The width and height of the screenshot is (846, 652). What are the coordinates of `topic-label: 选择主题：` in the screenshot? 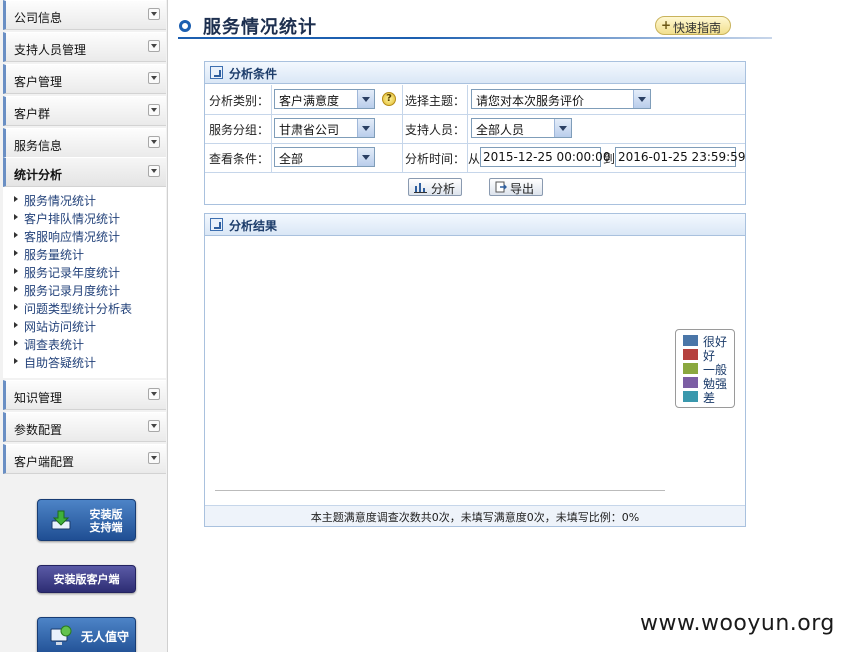 It's located at (435, 101).